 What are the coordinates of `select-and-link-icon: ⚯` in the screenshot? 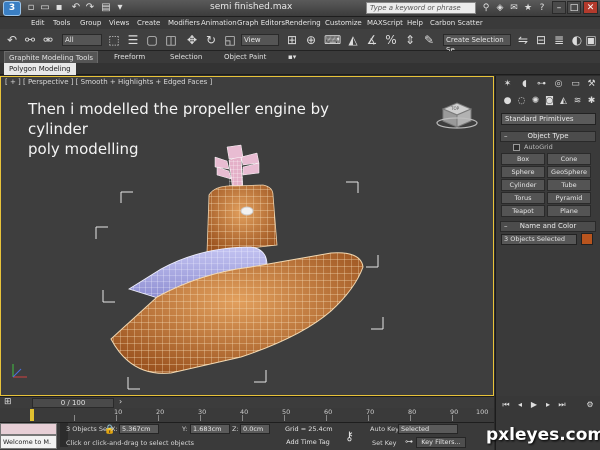 It's located at (30, 40).